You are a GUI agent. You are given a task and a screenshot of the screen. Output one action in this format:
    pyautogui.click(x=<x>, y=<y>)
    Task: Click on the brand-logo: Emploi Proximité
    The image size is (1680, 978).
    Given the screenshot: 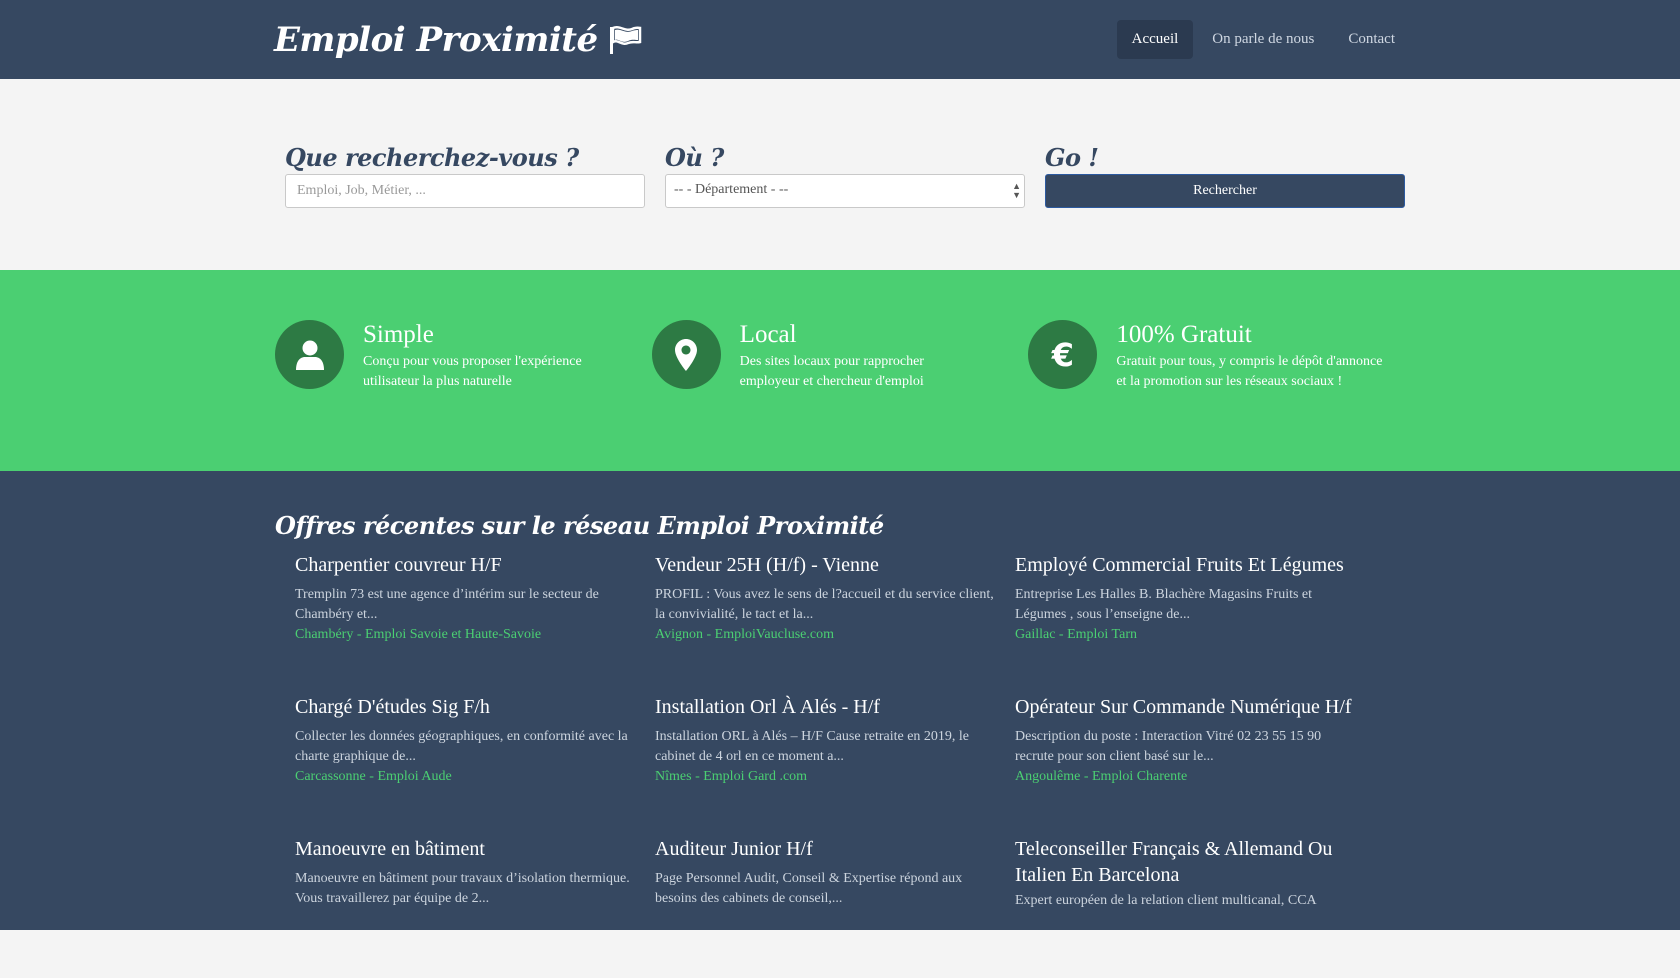 What is the action you would take?
    pyautogui.click(x=458, y=40)
    